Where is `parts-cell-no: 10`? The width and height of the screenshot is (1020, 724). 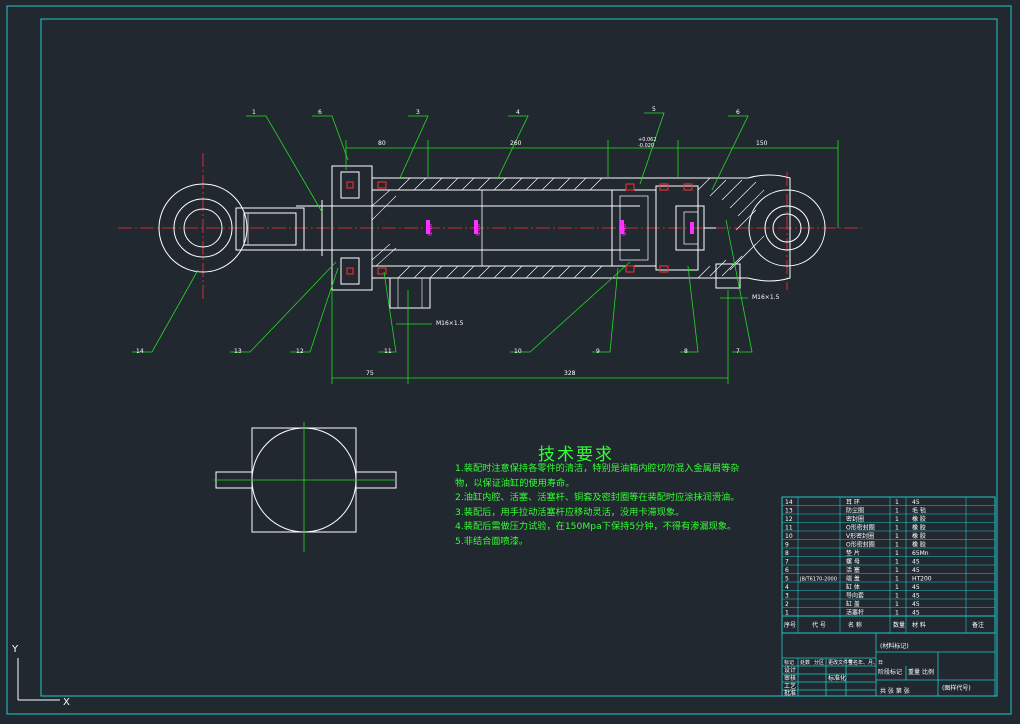
parts-cell-no: 10 is located at coordinates (789, 536).